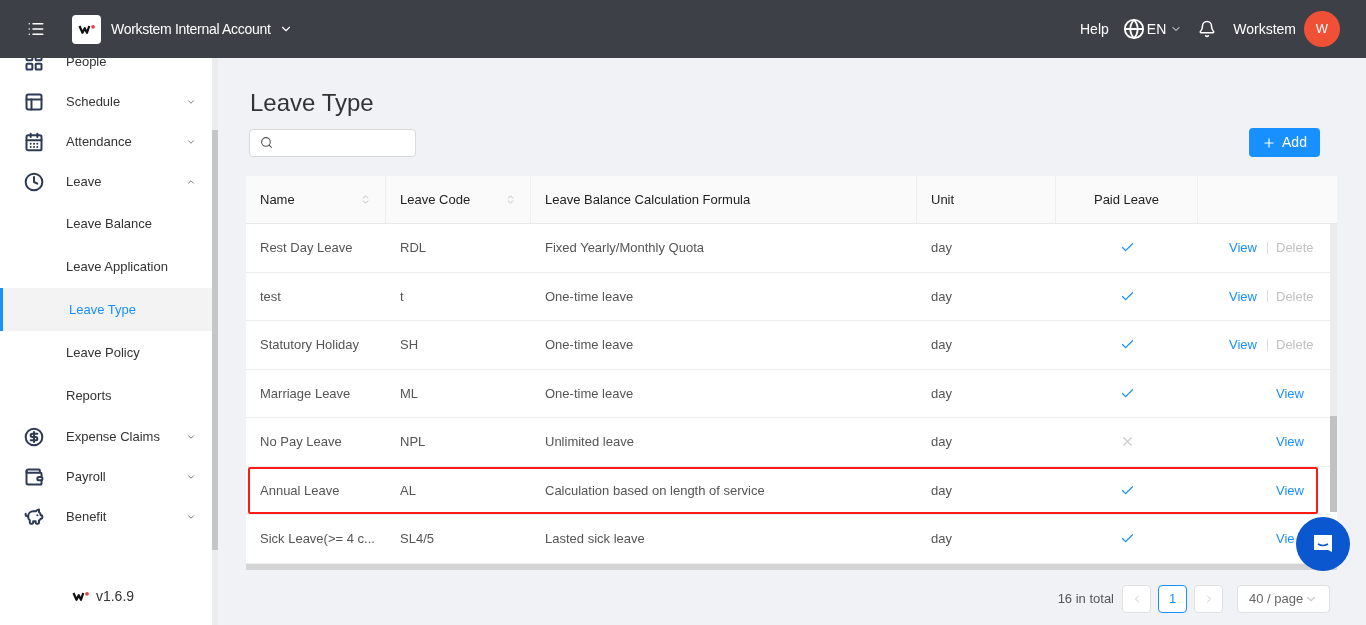 This screenshot has height=625, width=1366. I want to click on table-cell-text: test, so click(270, 296).